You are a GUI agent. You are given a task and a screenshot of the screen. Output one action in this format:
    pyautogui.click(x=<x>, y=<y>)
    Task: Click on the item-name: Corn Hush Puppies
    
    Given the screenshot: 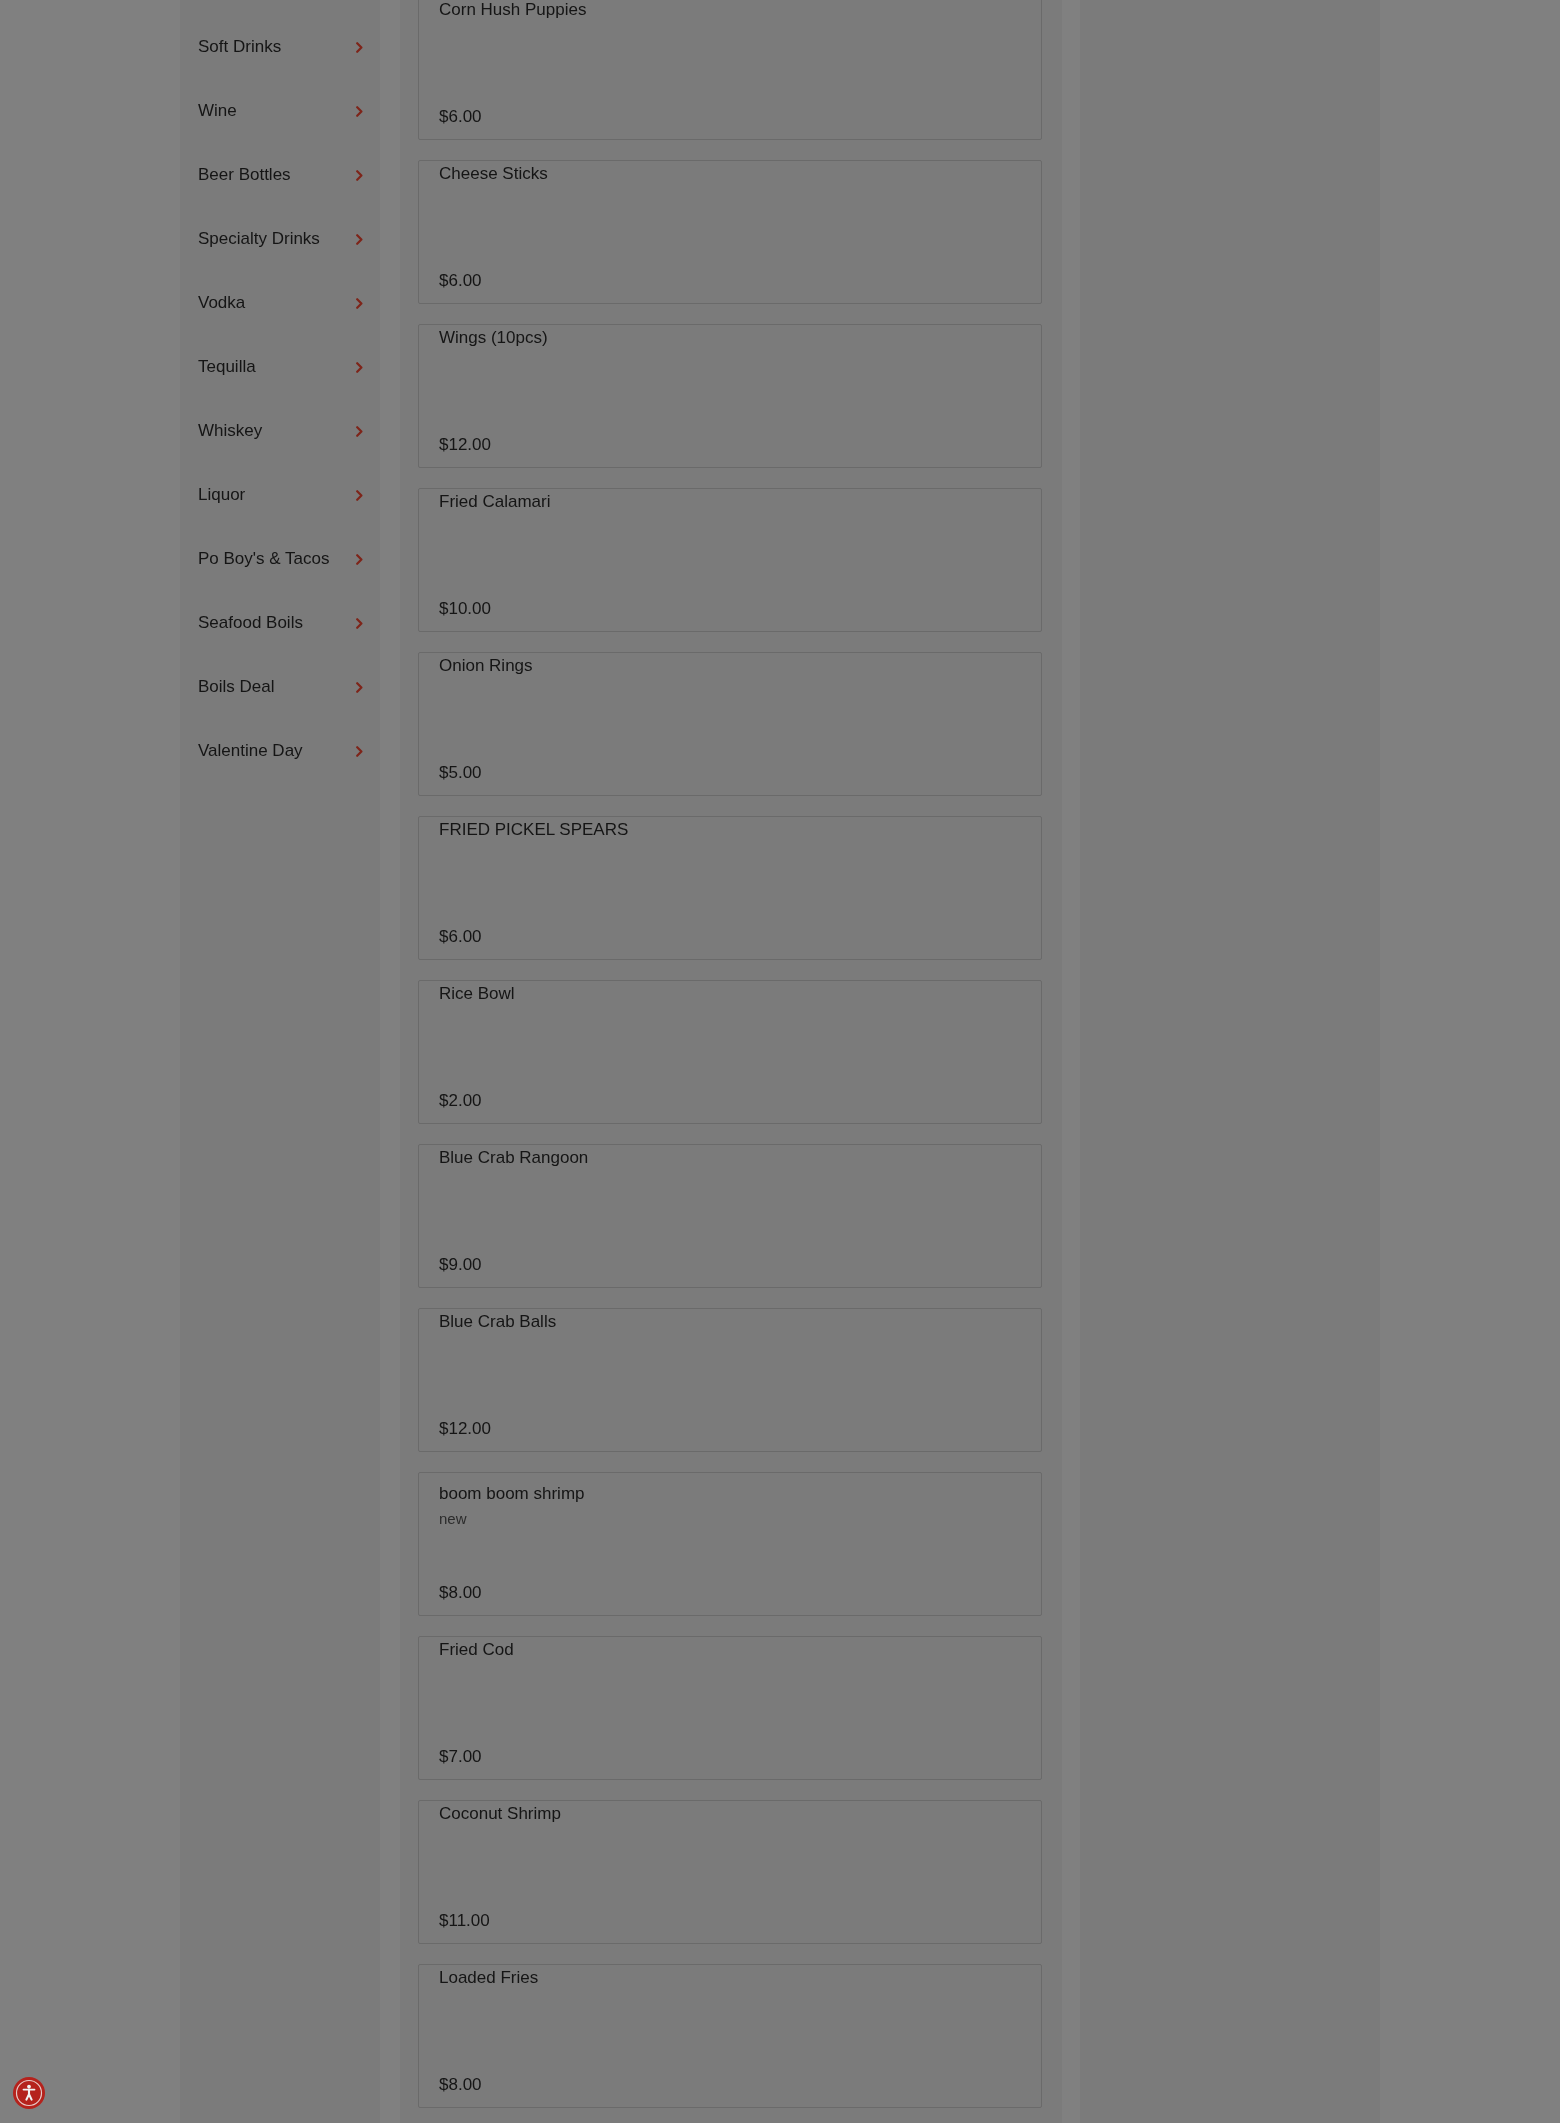 What is the action you would take?
    pyautogui.click(x=513, y=10)
    